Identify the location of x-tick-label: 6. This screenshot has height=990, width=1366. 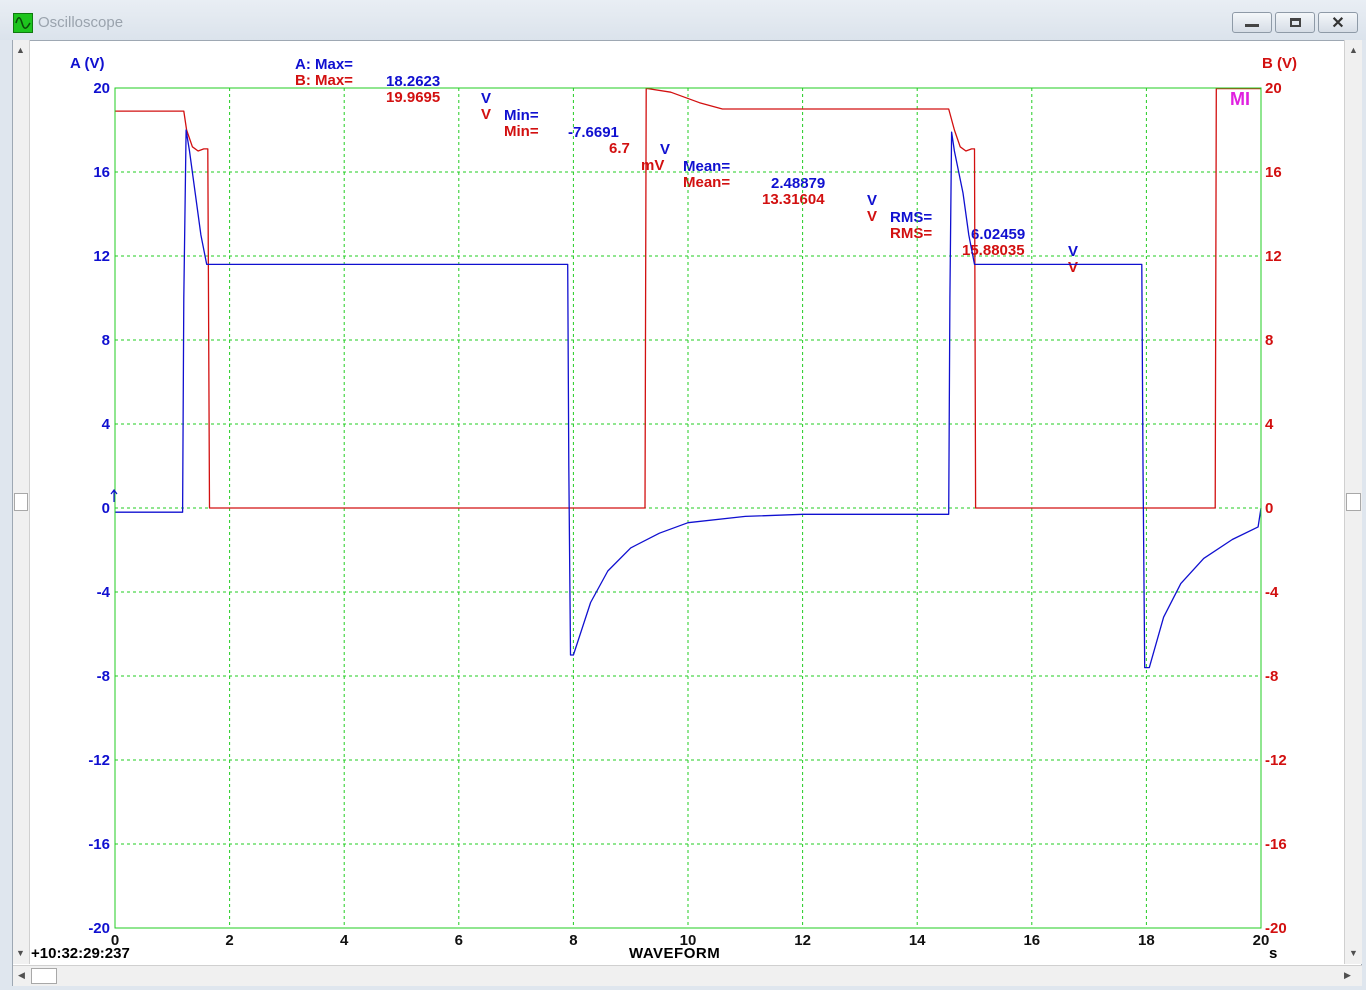
(459, 940).